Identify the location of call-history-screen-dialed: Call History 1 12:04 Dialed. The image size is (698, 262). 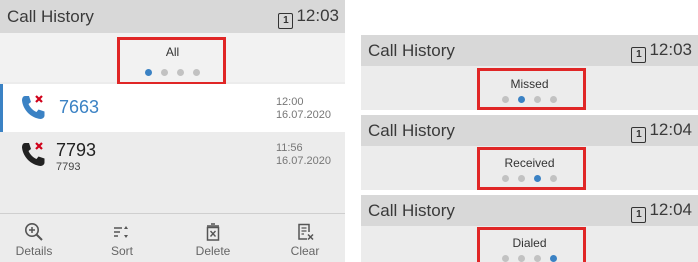
(529, 228).